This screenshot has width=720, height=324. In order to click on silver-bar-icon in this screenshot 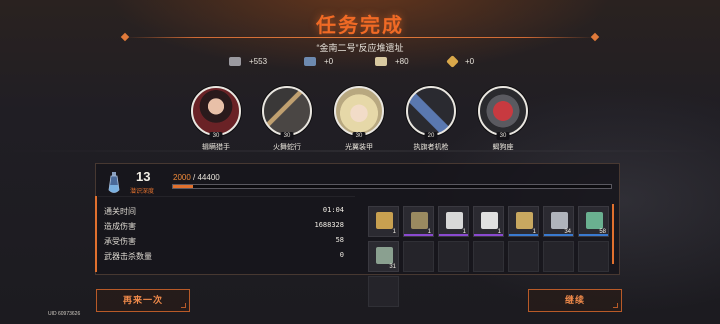, I will do `click(559, 220)`.